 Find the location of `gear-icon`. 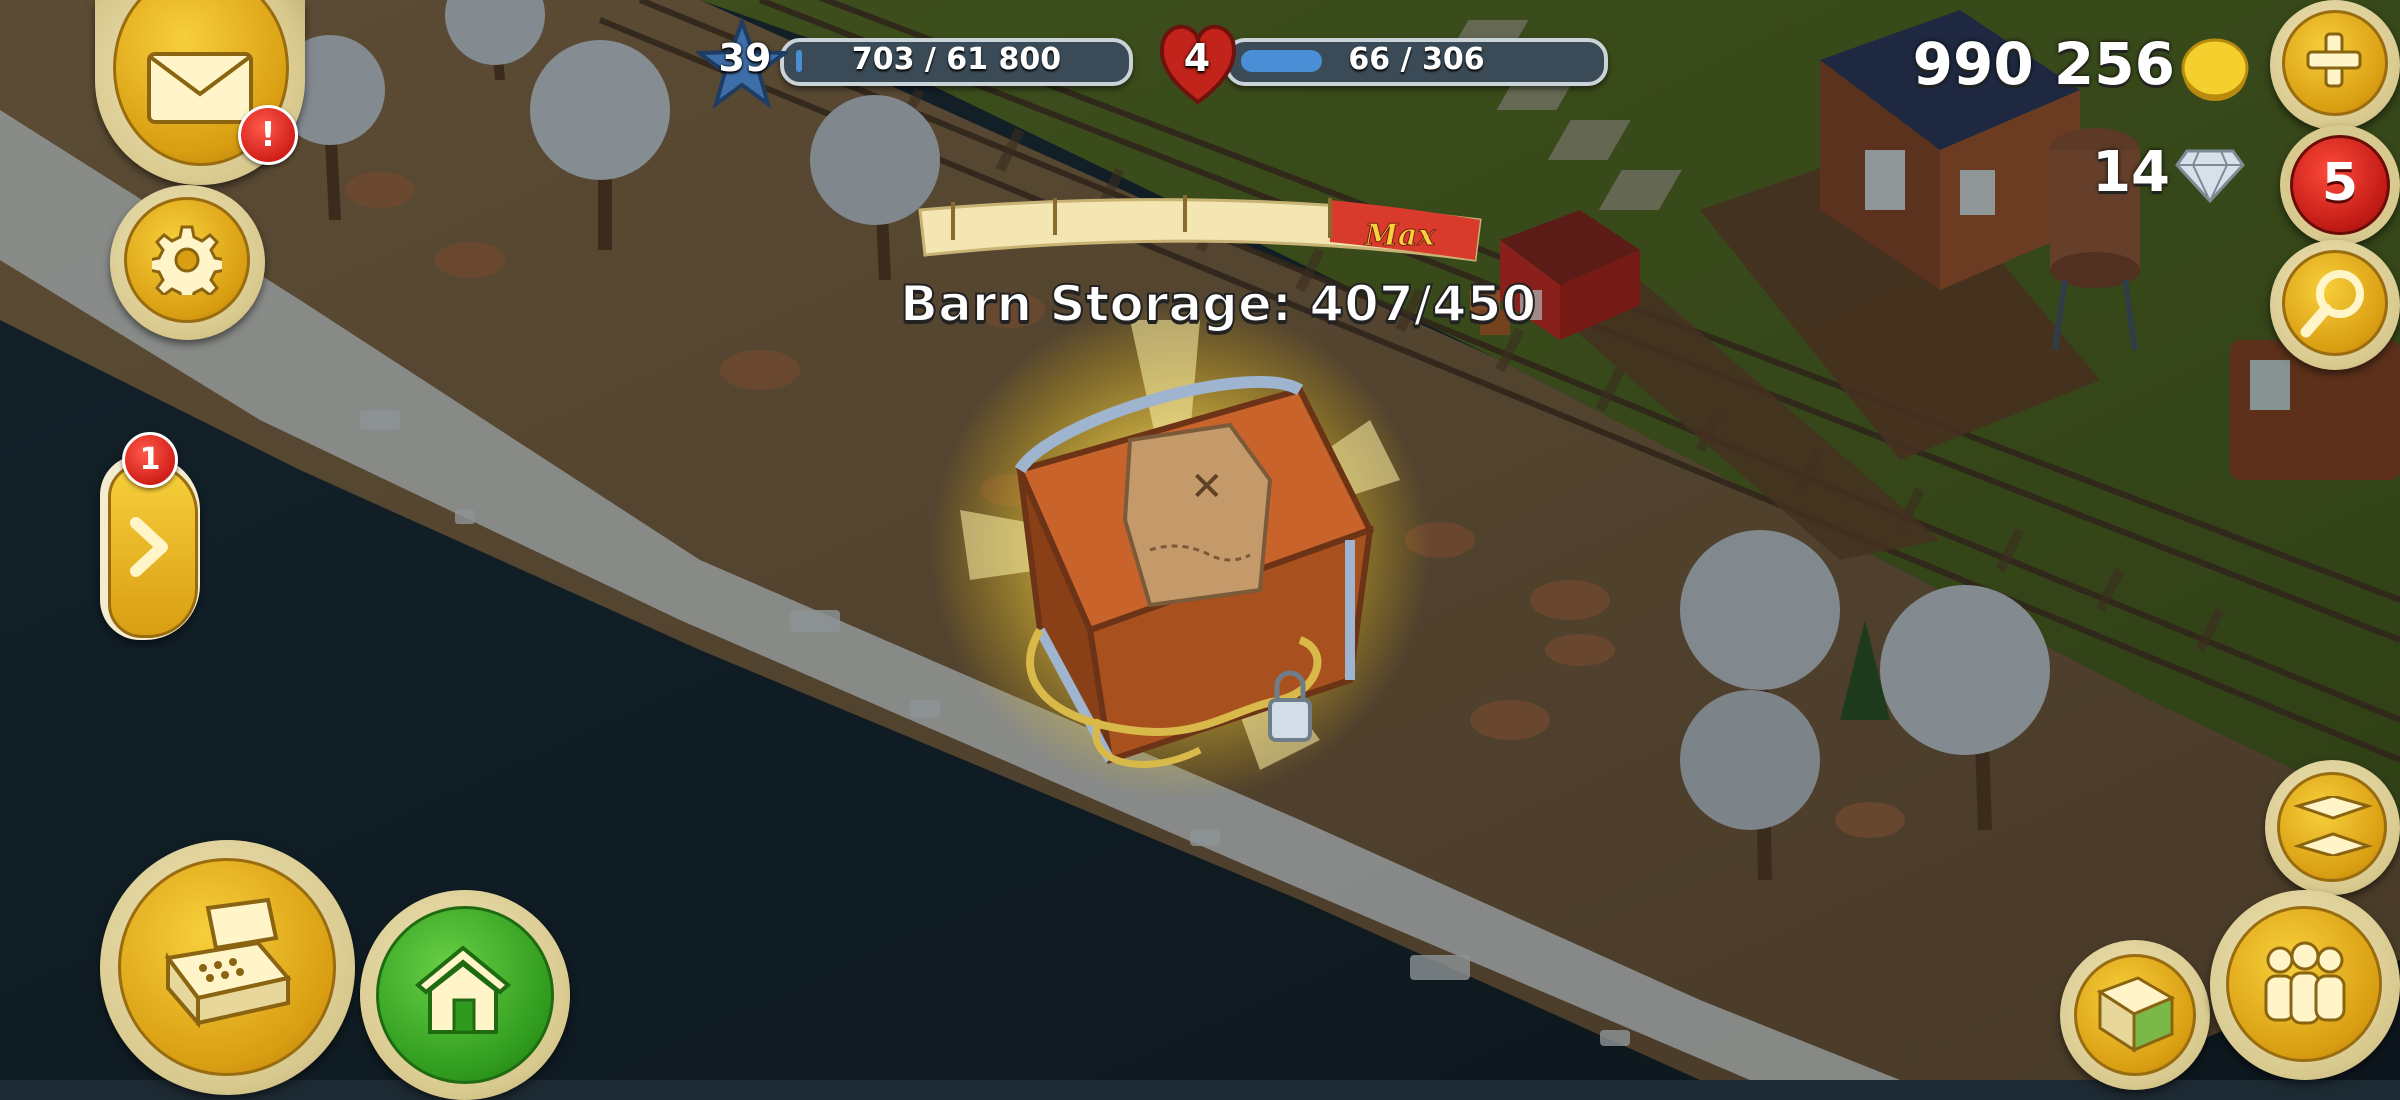

gear-icon is located at coordinates (187, 260).